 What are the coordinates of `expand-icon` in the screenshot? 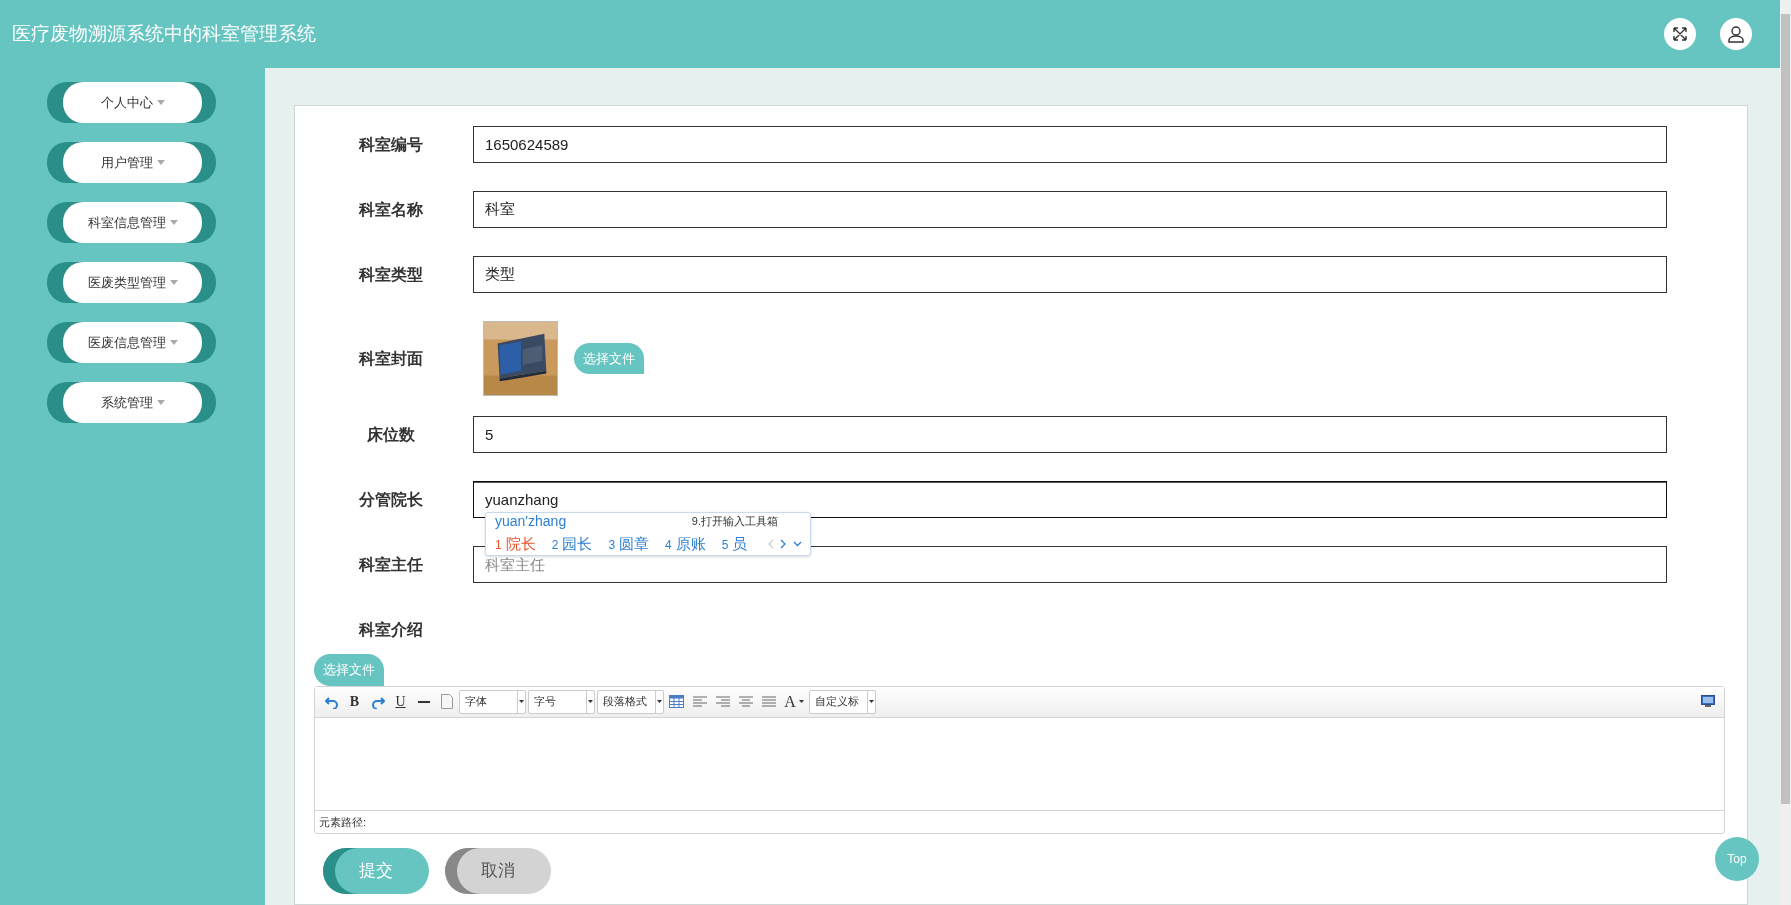 It's located at (1680, 34).